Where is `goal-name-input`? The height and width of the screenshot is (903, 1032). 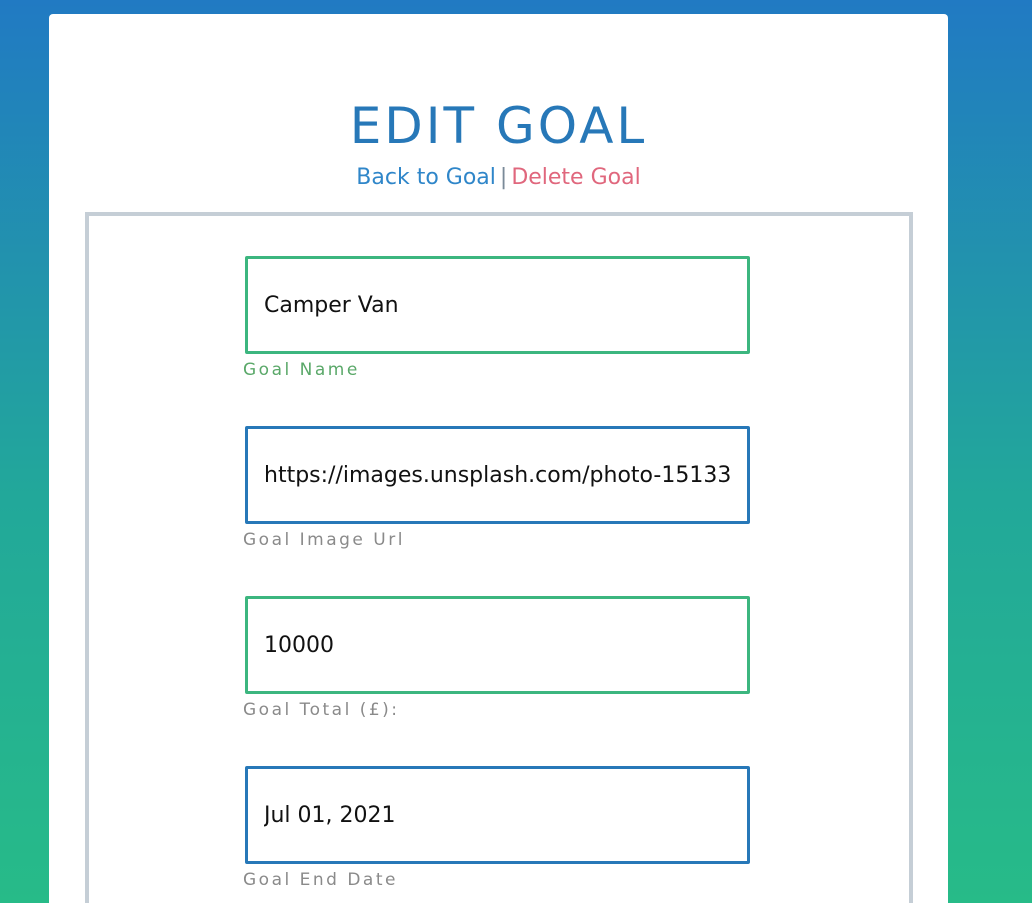 goal-name-input is located at coordinates (497, 305).